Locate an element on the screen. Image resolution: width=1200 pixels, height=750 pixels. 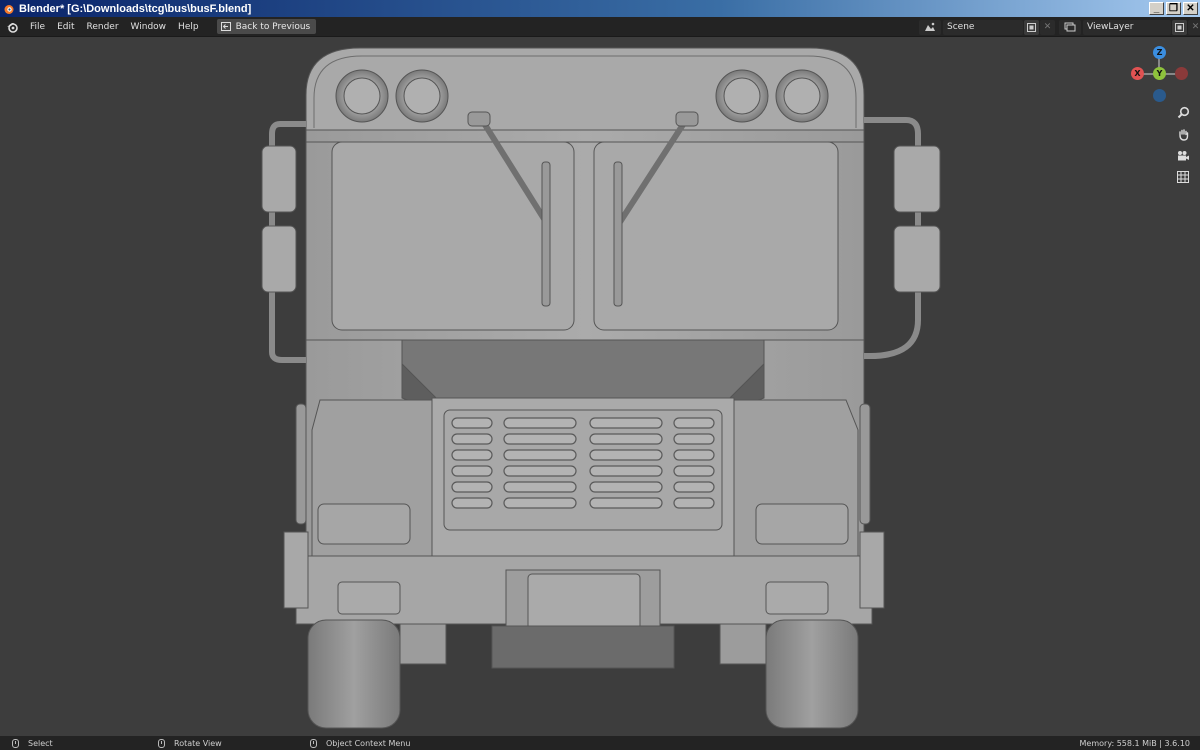
status-rotate: Rotate View is located at coordinates (190, 743).